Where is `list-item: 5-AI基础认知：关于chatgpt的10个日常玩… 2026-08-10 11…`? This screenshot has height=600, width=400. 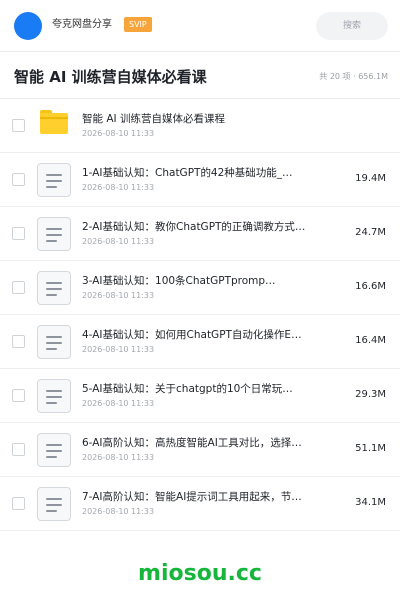
list-item: 5-AI基础认知：关于chatgpt的10个日常玩… 2026-08-10 11… is located at coordinates (200, 396).